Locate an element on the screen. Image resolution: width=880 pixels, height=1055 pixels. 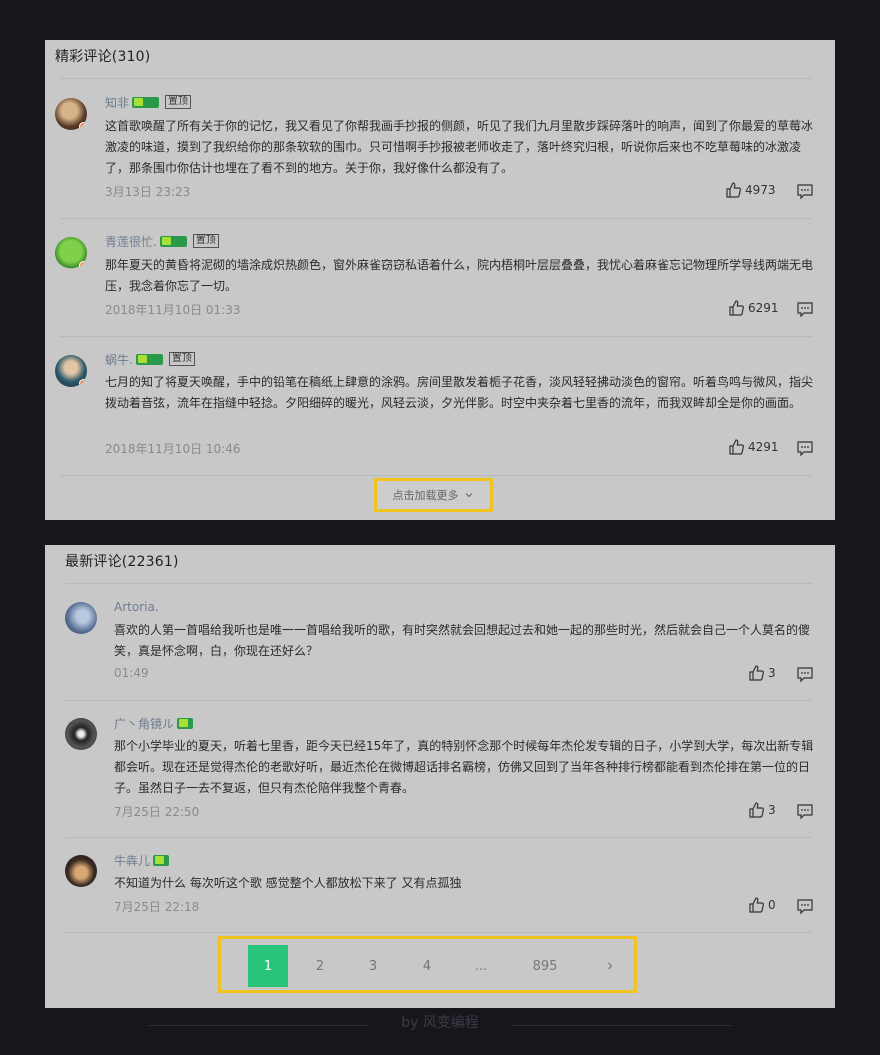
like-button: 4291 is located at coordinates (753, 447).